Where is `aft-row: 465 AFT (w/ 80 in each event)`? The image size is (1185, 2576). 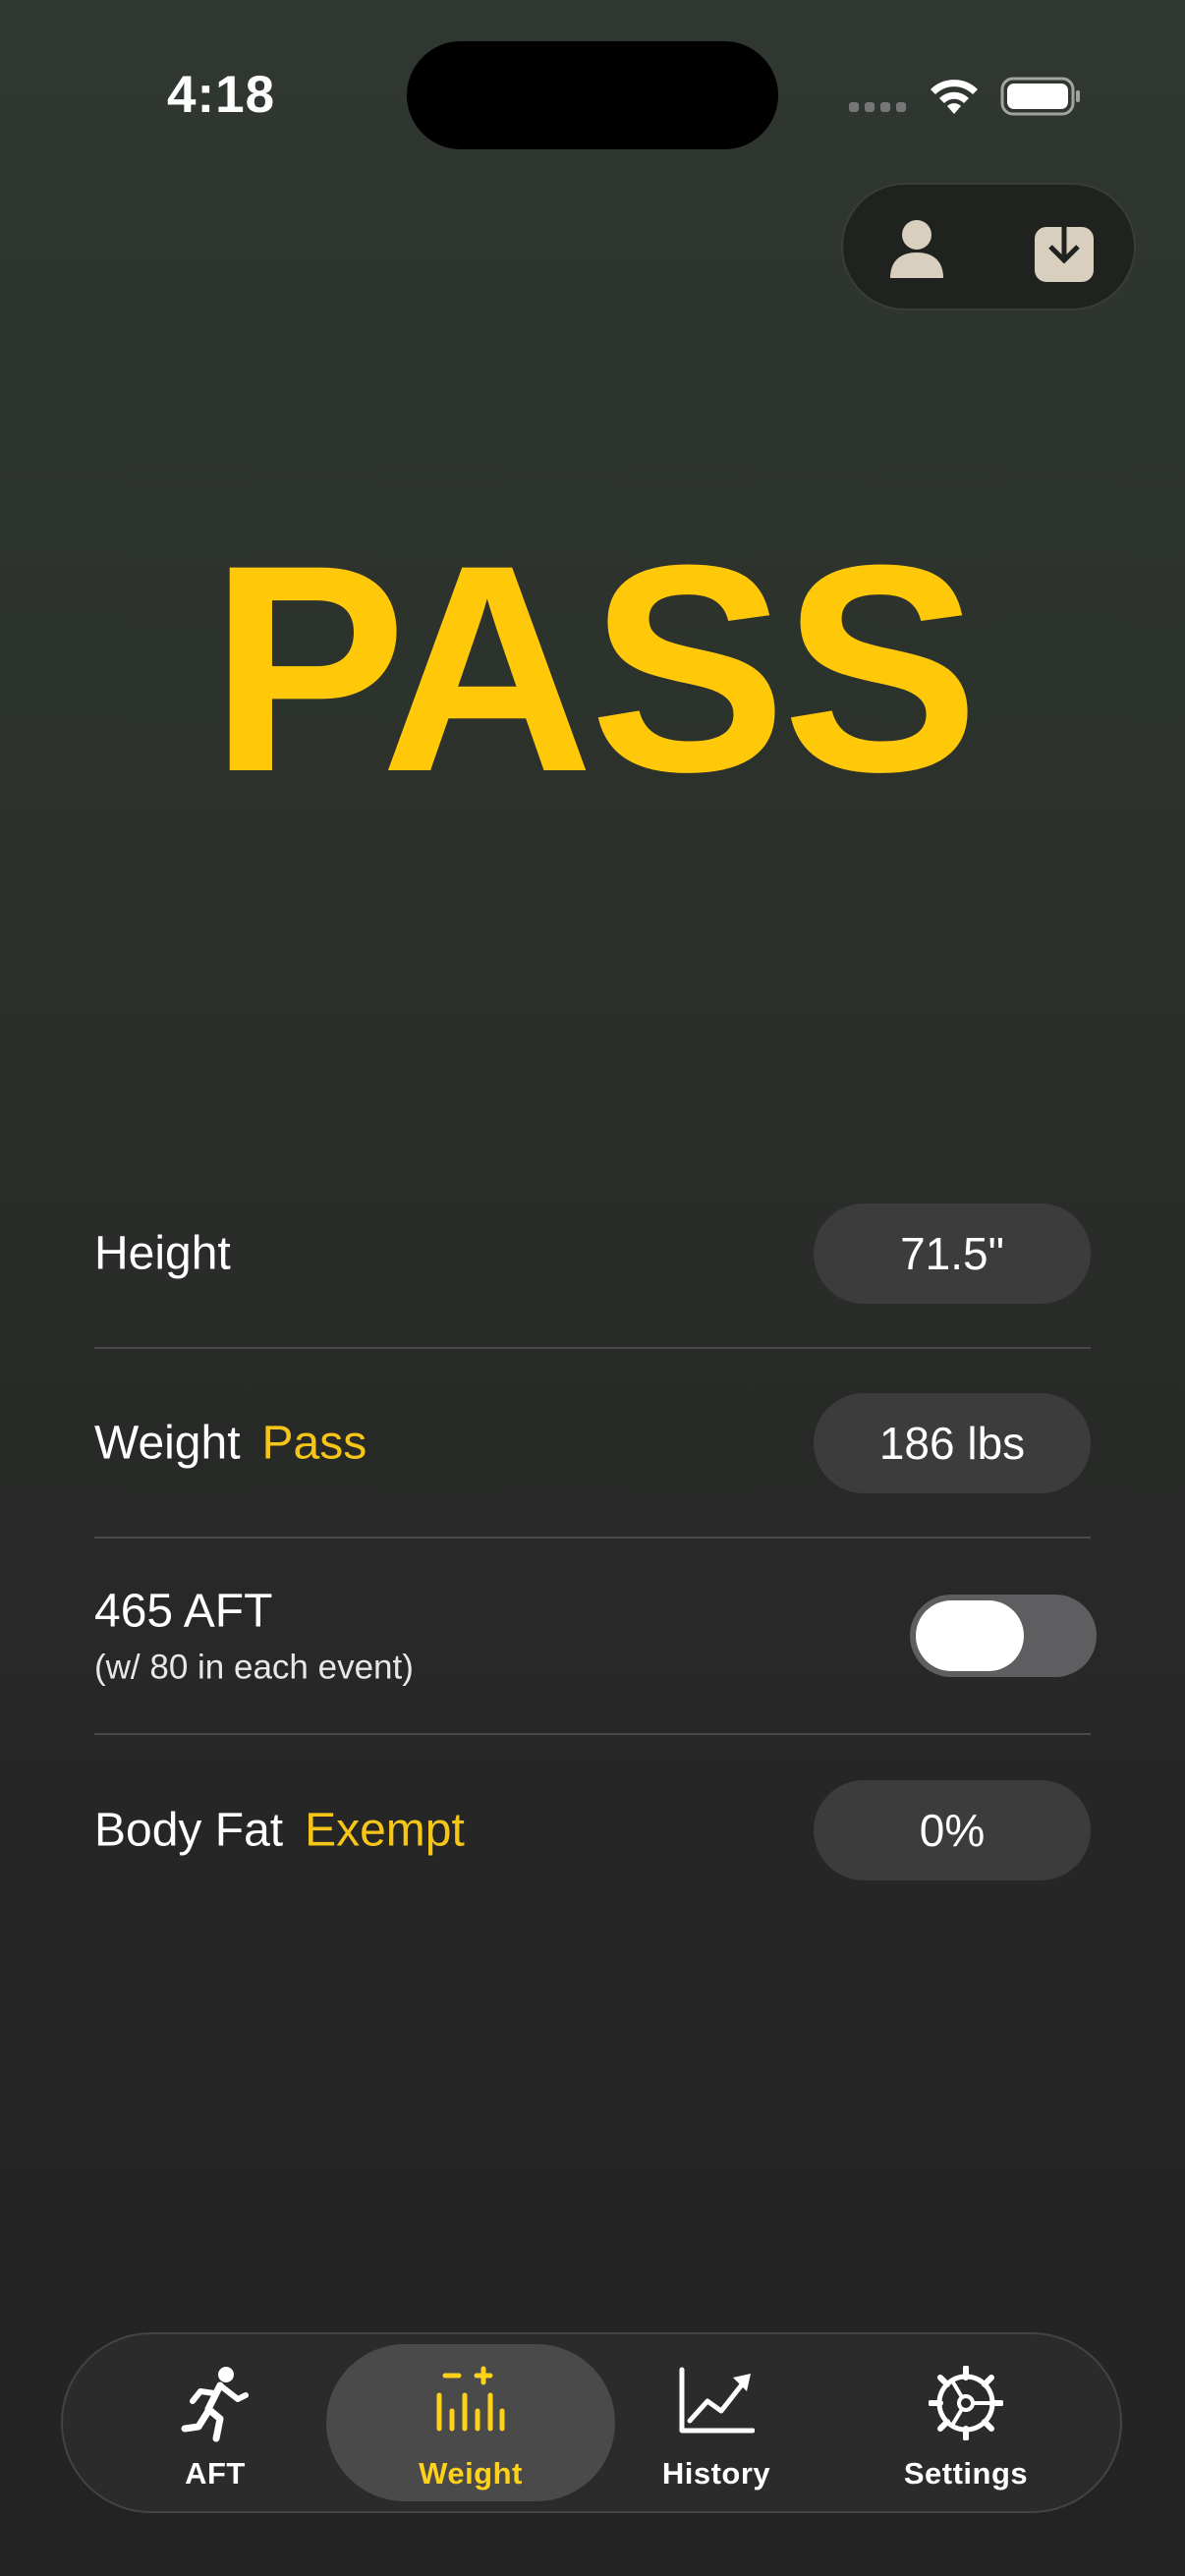 aft-row: 465 AFT (w/ 80 in each event) is located at coordinates (596, 1637).